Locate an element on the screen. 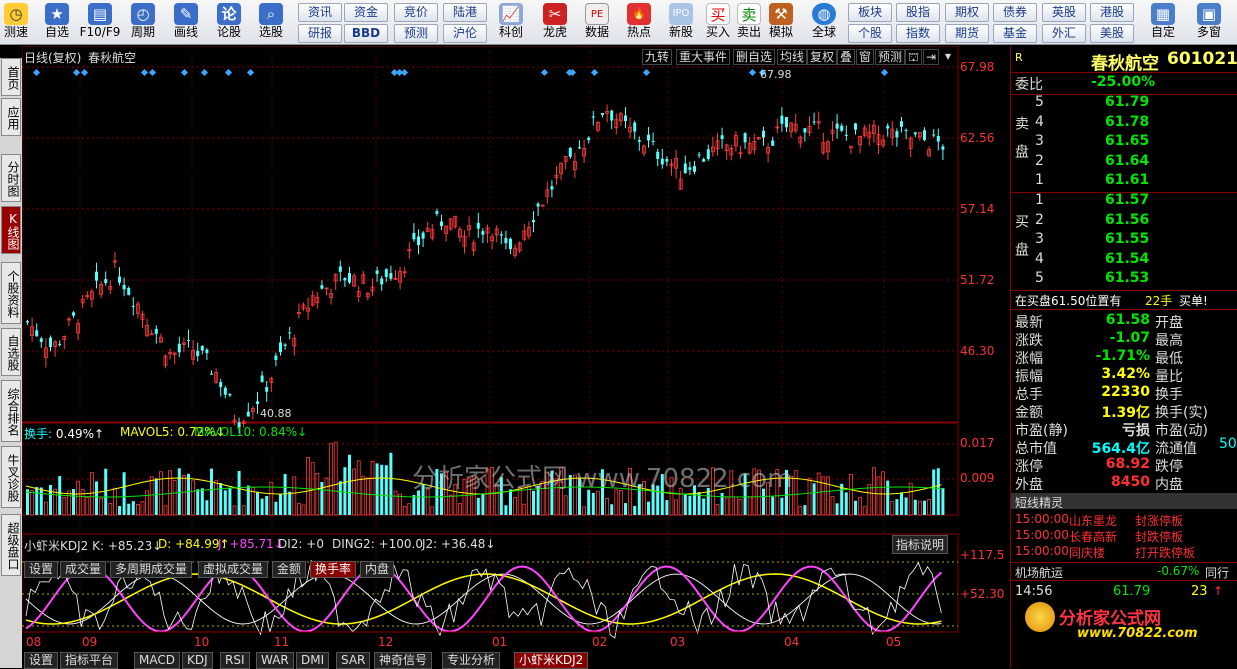 The image size is (1237, 669). futures-button: 期货 is located at coordinates (967, 33).